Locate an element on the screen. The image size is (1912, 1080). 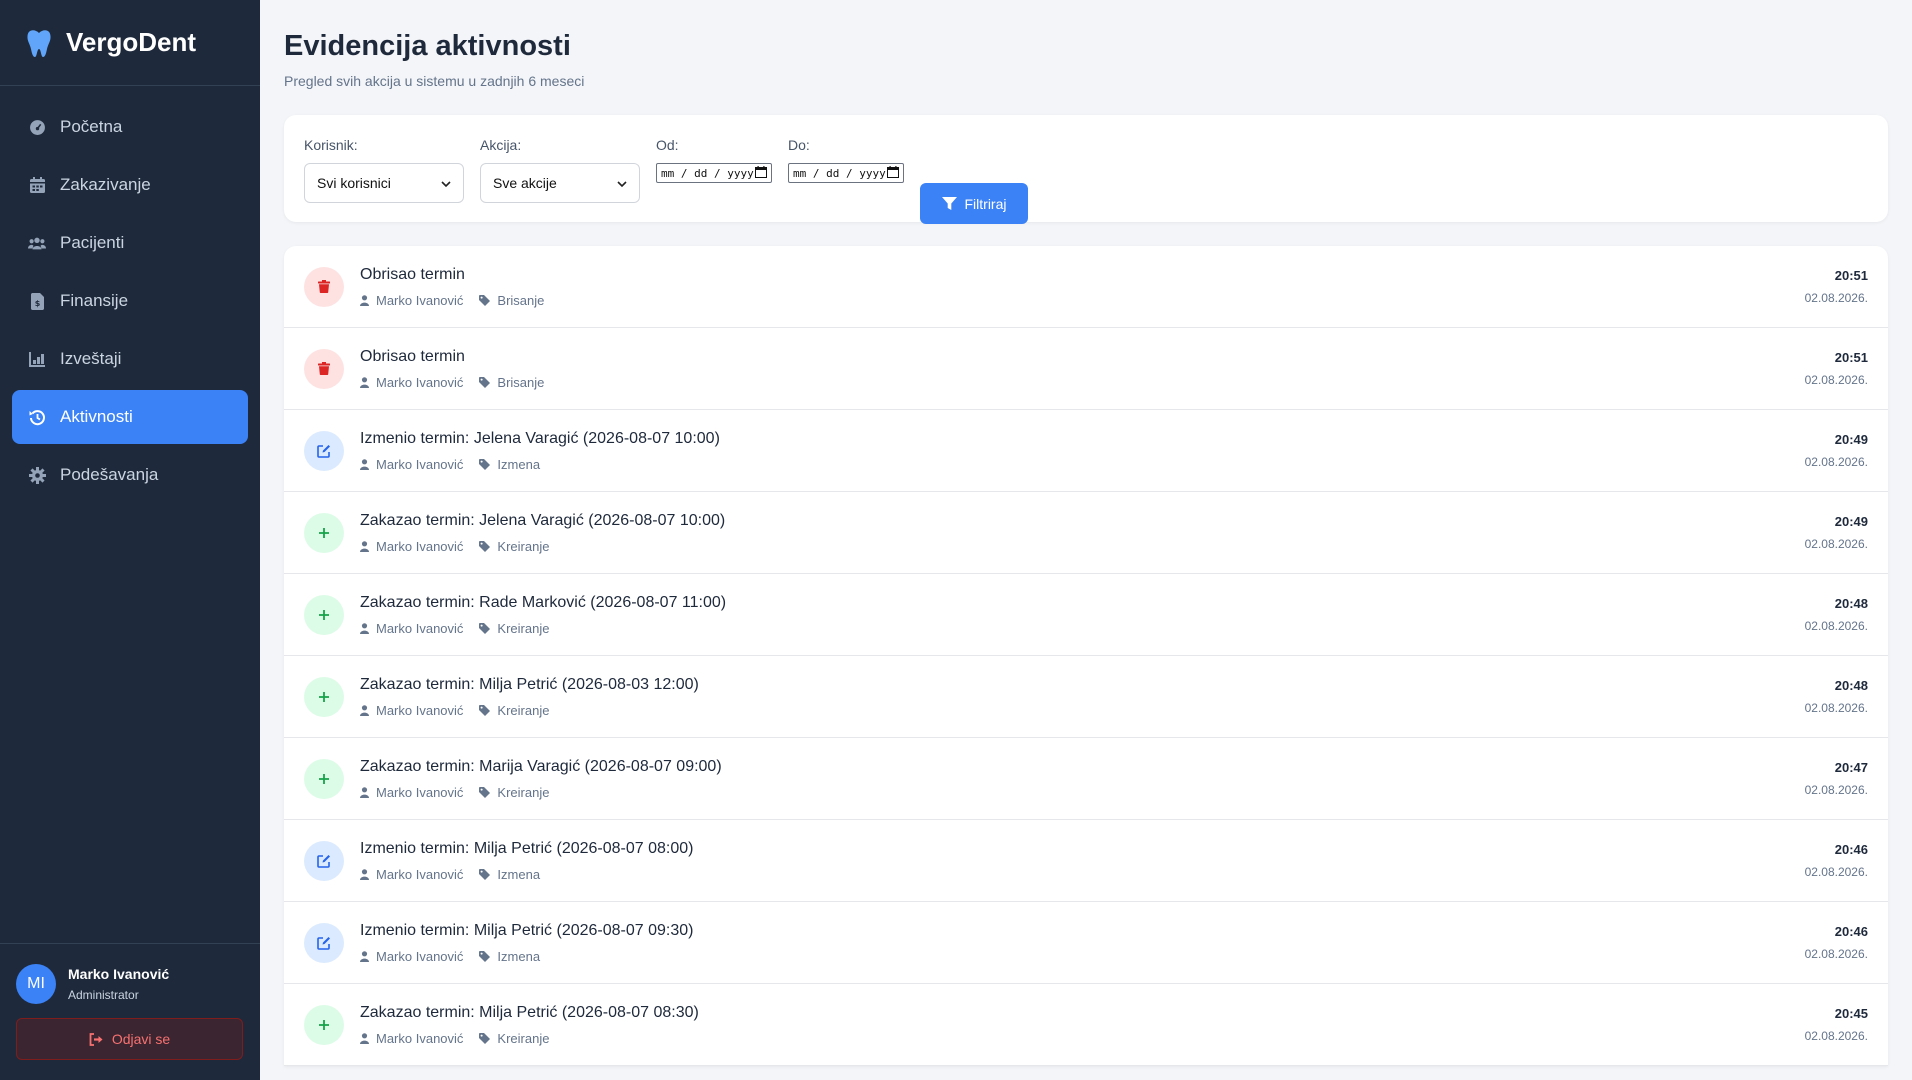
logout-button: Odjavi se is located at coordinates (129, 1039).